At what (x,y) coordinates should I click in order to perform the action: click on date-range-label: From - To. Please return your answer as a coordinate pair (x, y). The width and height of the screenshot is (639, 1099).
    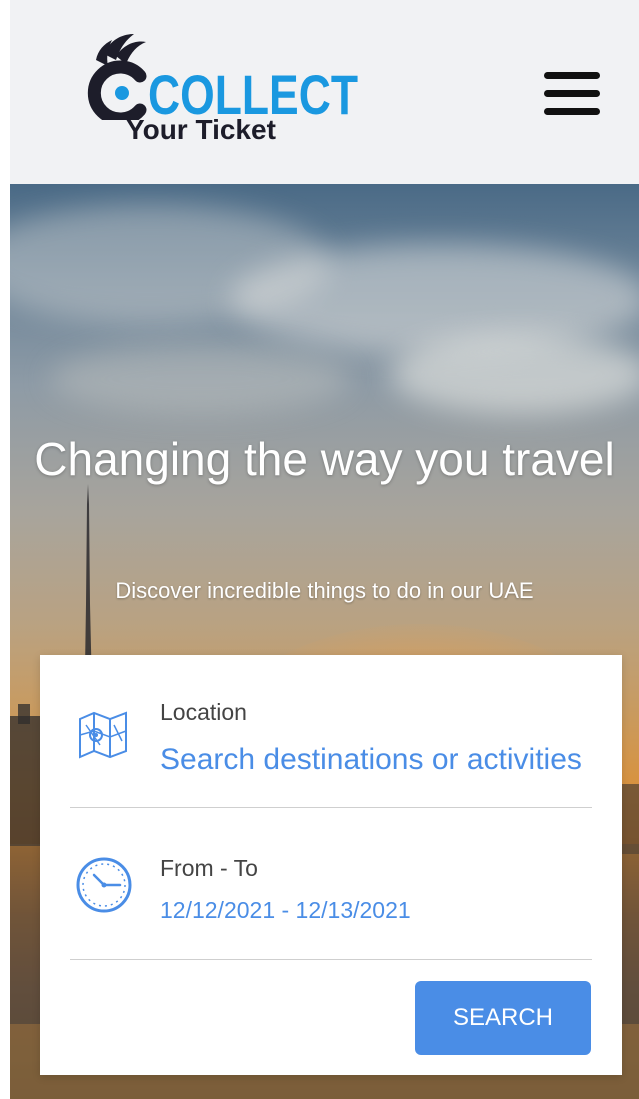
    Looking at the image, I should click on (209, 868).